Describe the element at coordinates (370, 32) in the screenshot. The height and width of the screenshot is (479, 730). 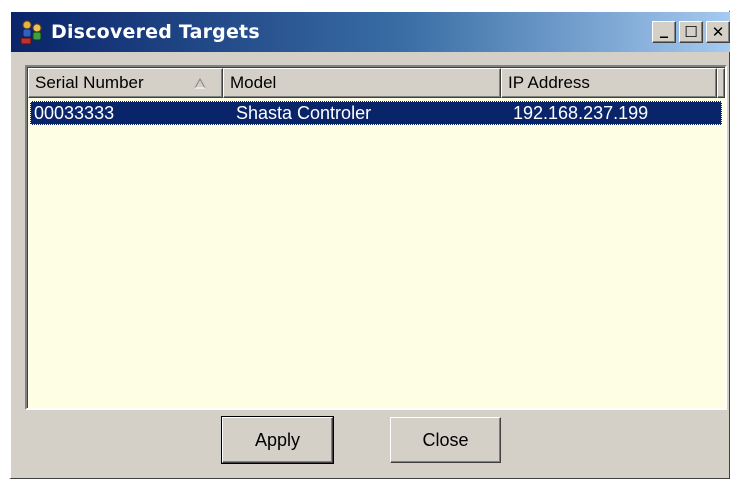
I see `title-bar: Discovered Targets _ ☐ ✕` at that location.